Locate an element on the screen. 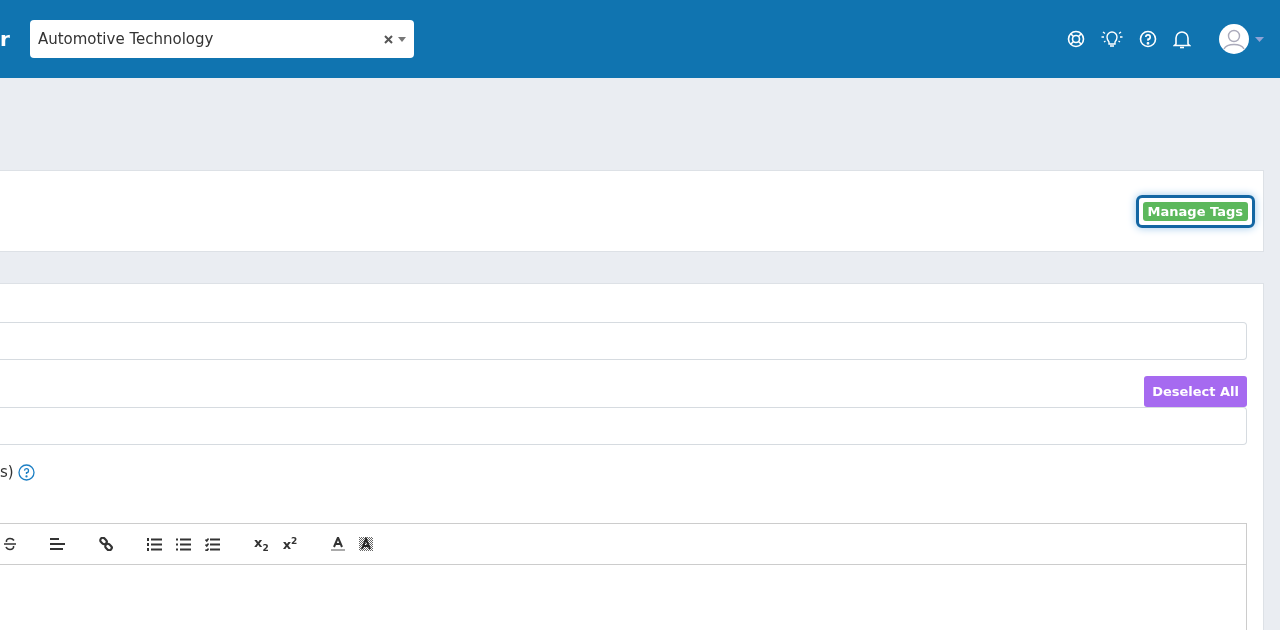 The image size is (1280, 630). bullet-list-icon is located at coordinates (183, 544).